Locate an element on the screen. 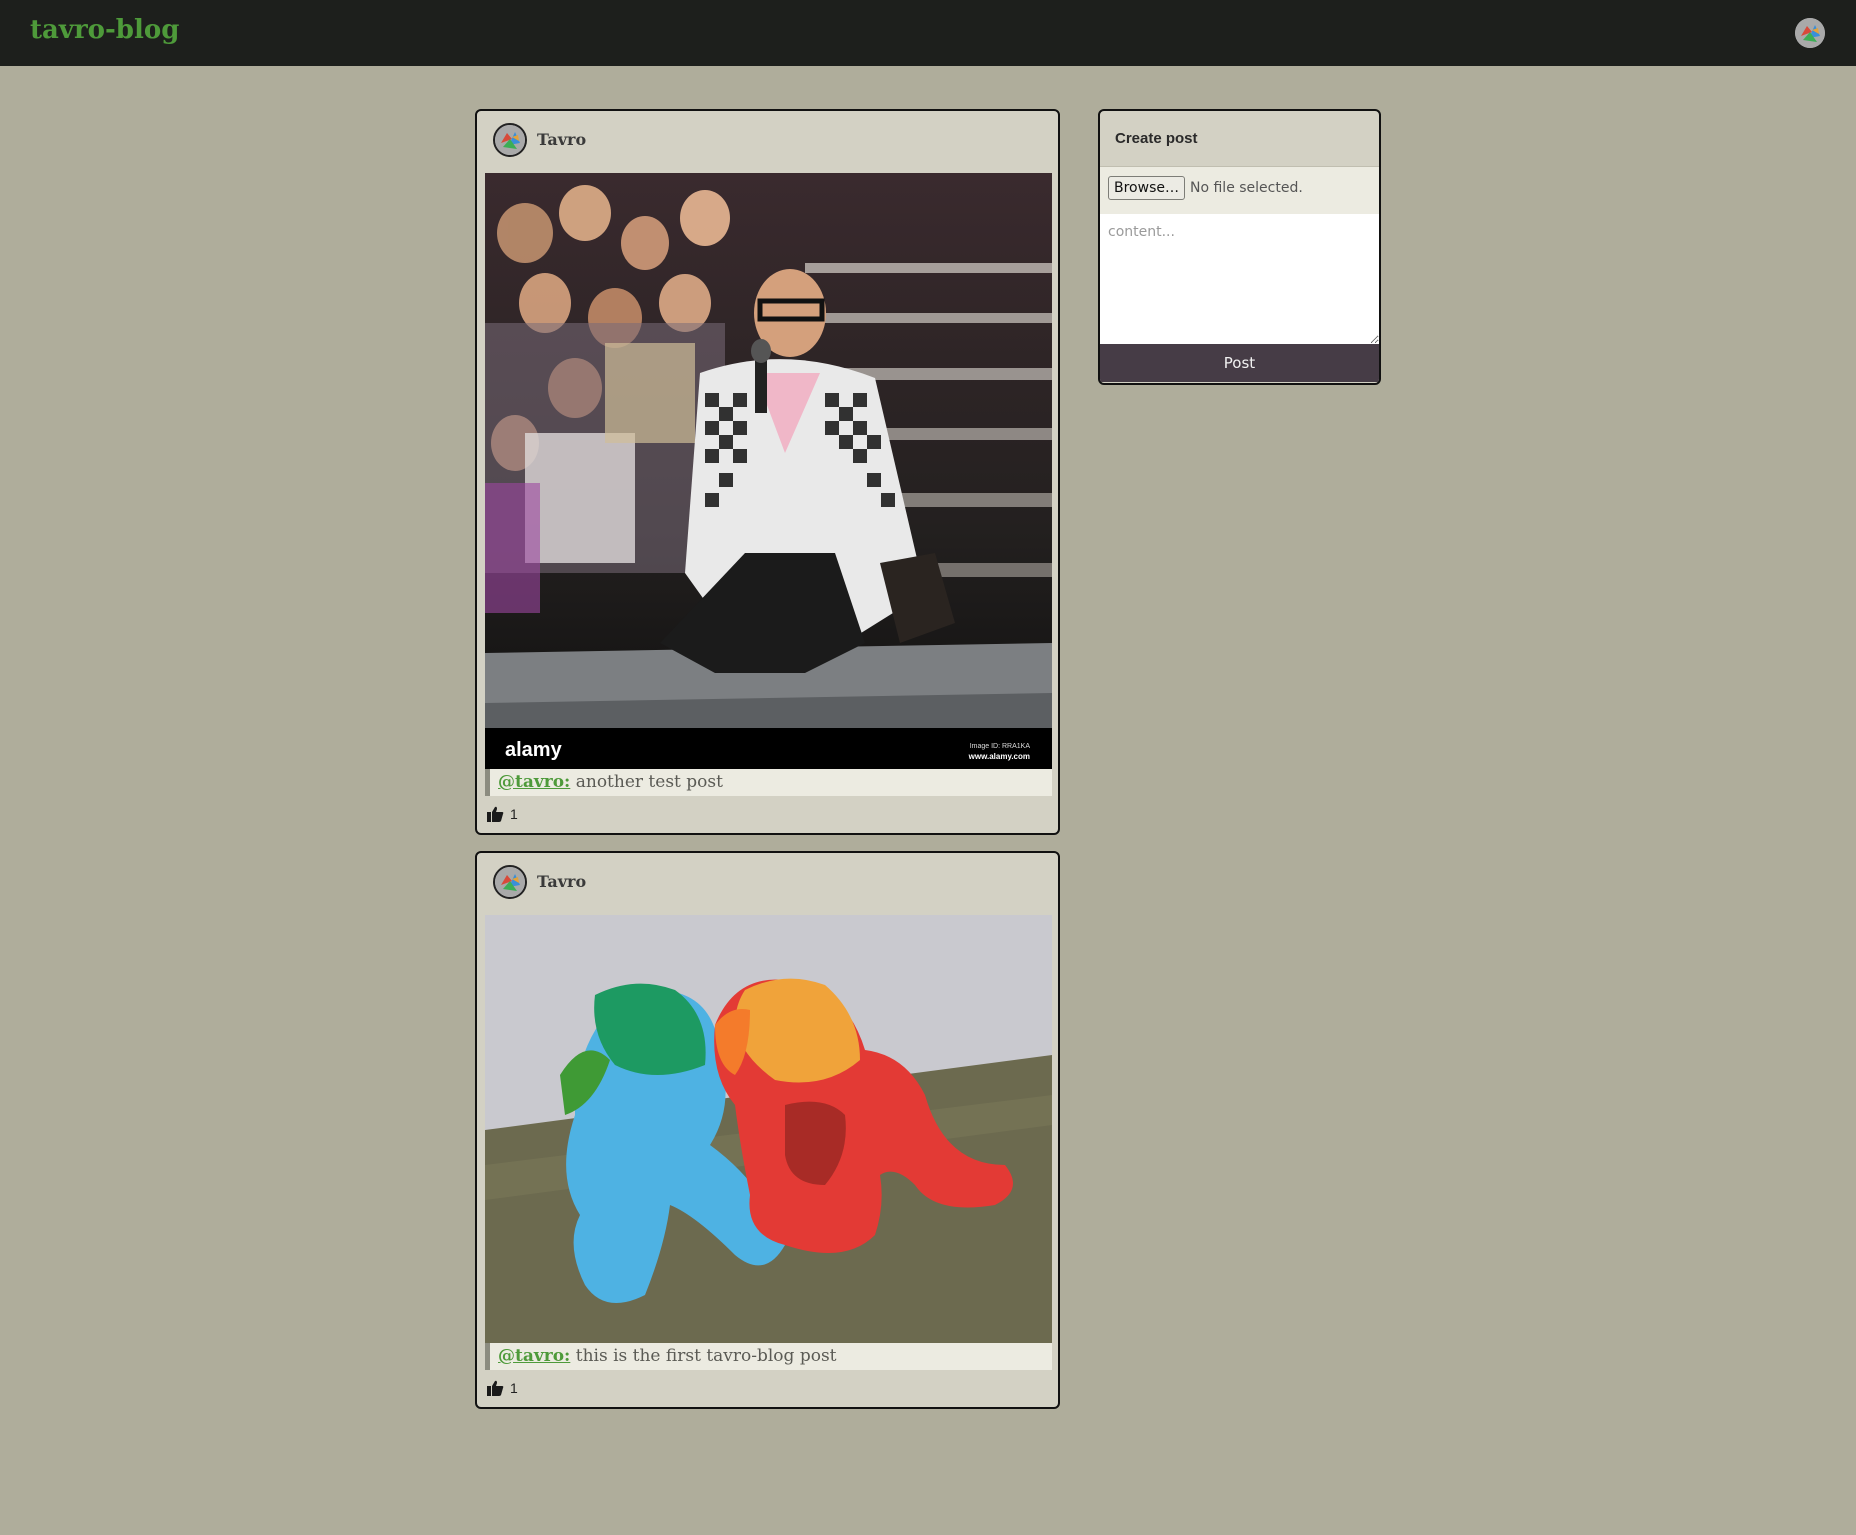 This screenshot has width=1856, height=1535. file-upload-row: Browse… No file selected. is located at coordinates (1239, 190).